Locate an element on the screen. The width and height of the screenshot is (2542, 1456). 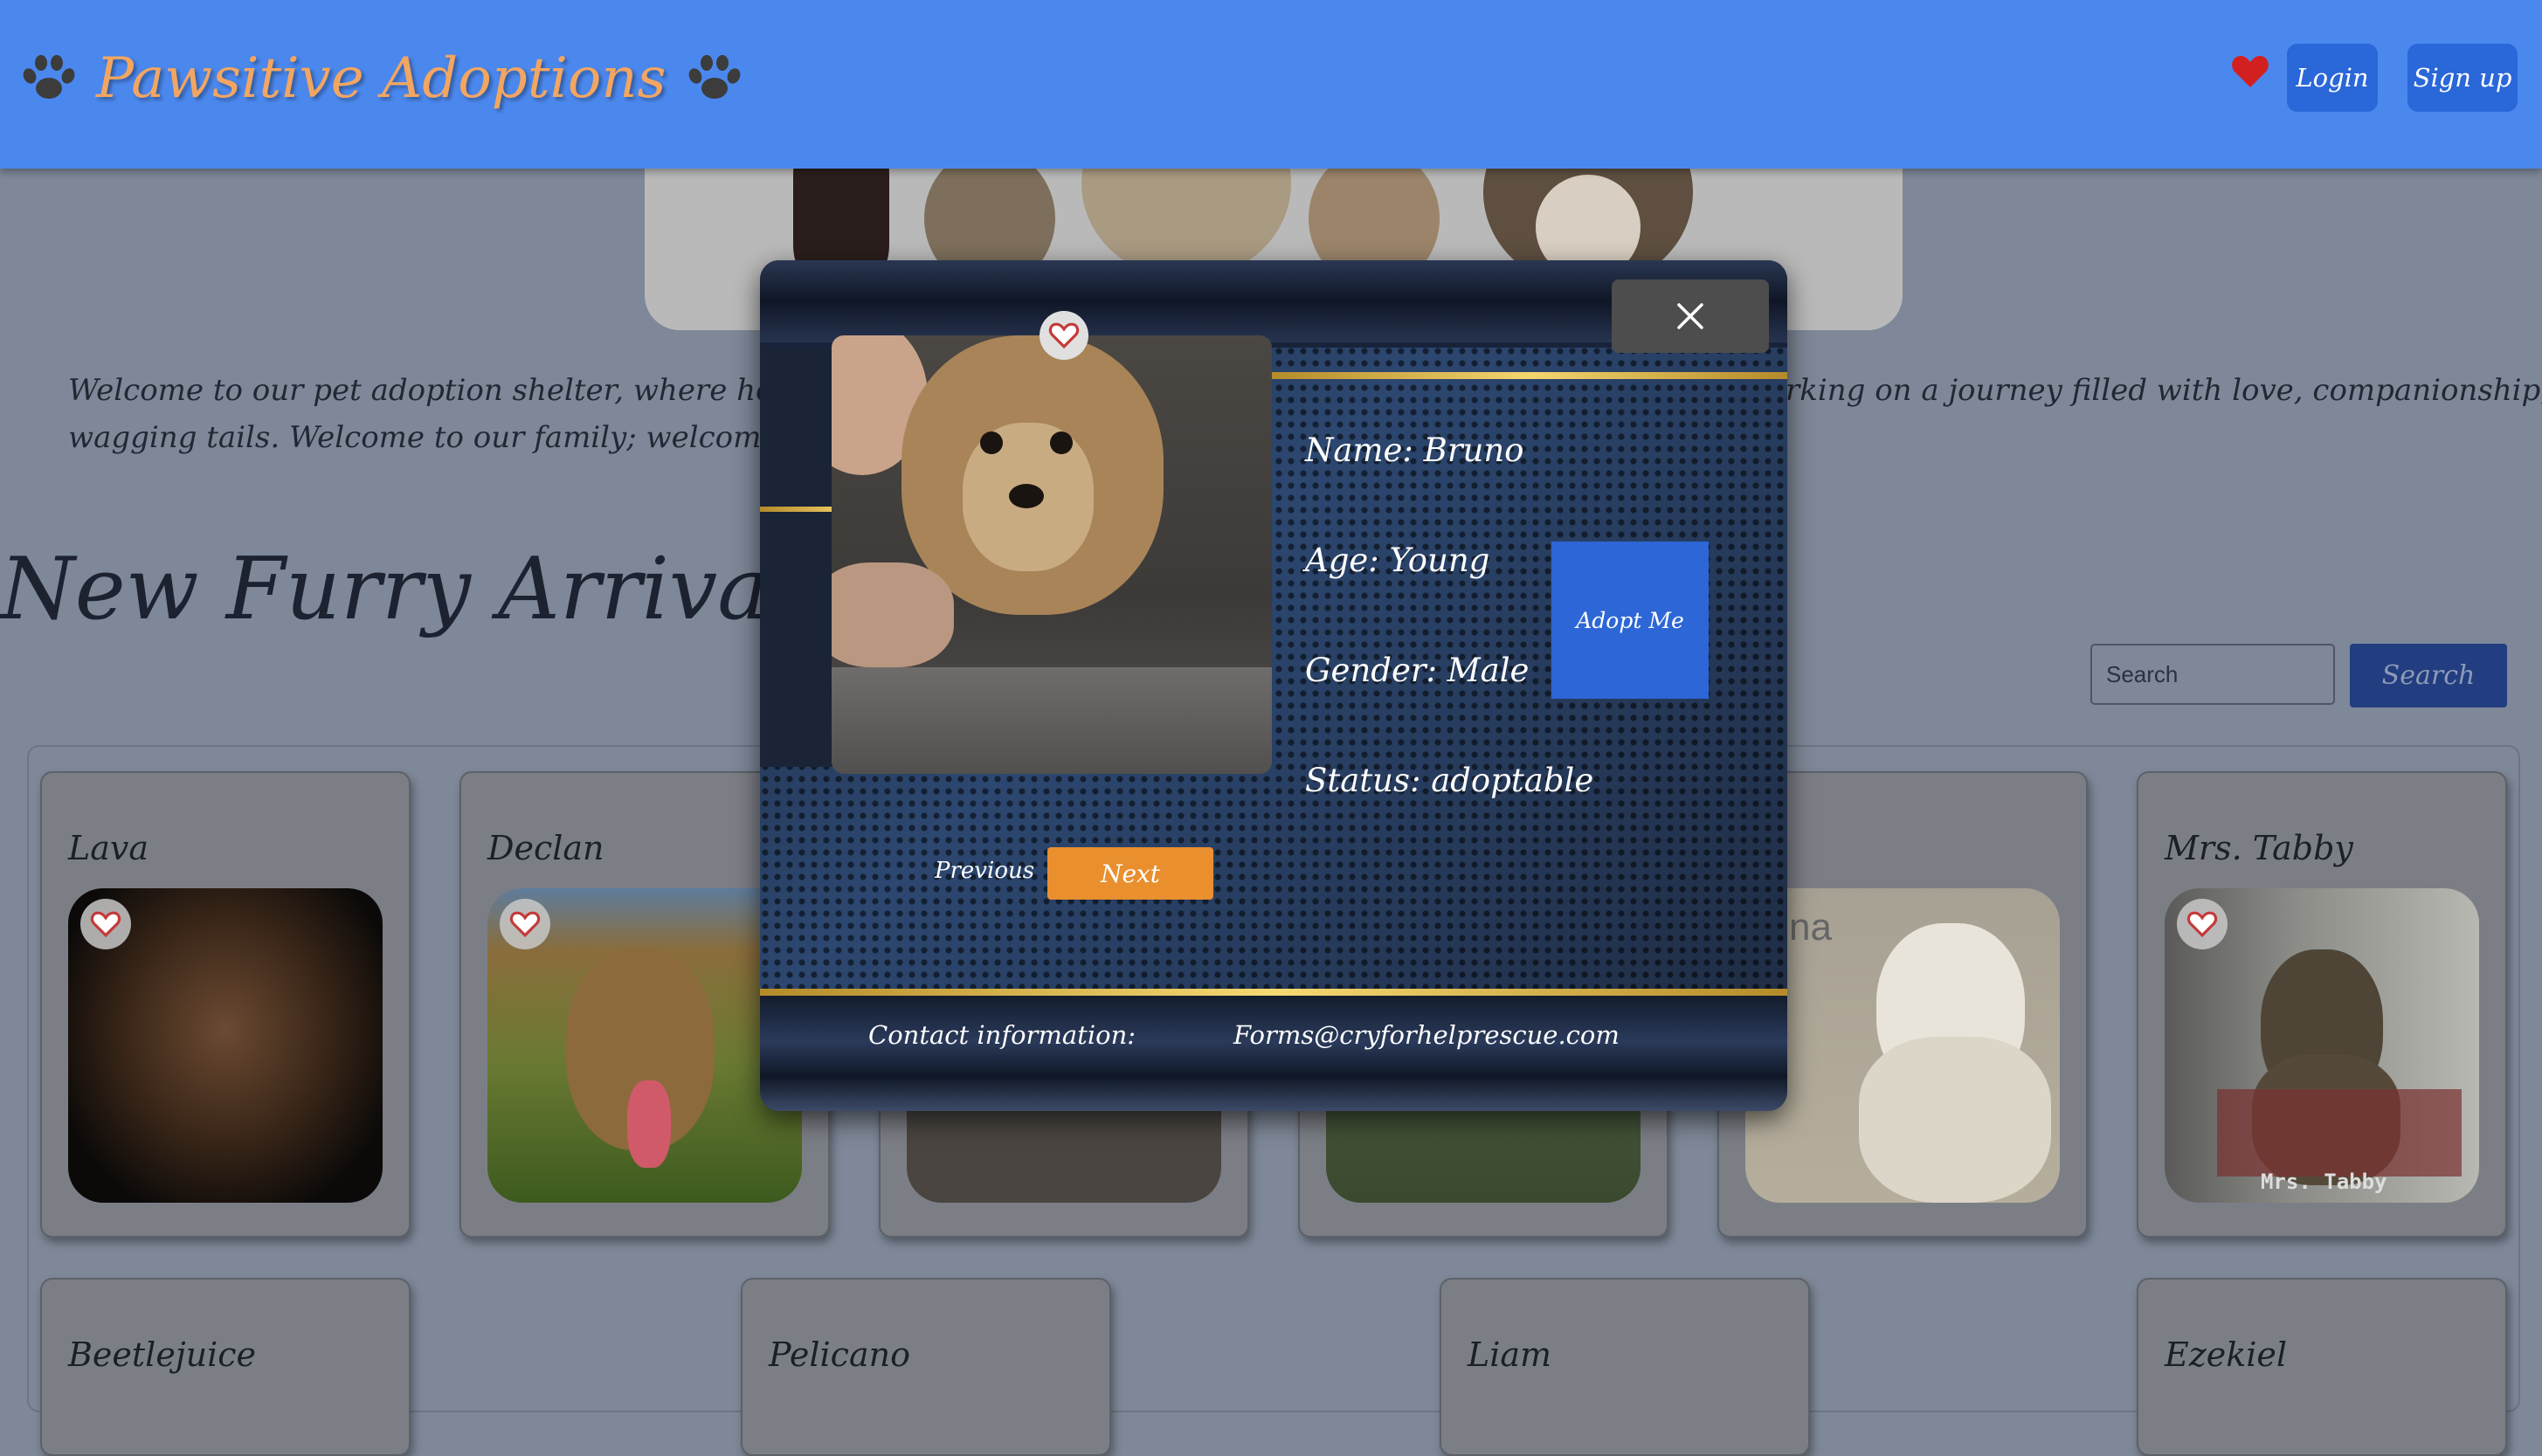
adopt-me-button: Adopt Me is located at coordinates (1630, 620).